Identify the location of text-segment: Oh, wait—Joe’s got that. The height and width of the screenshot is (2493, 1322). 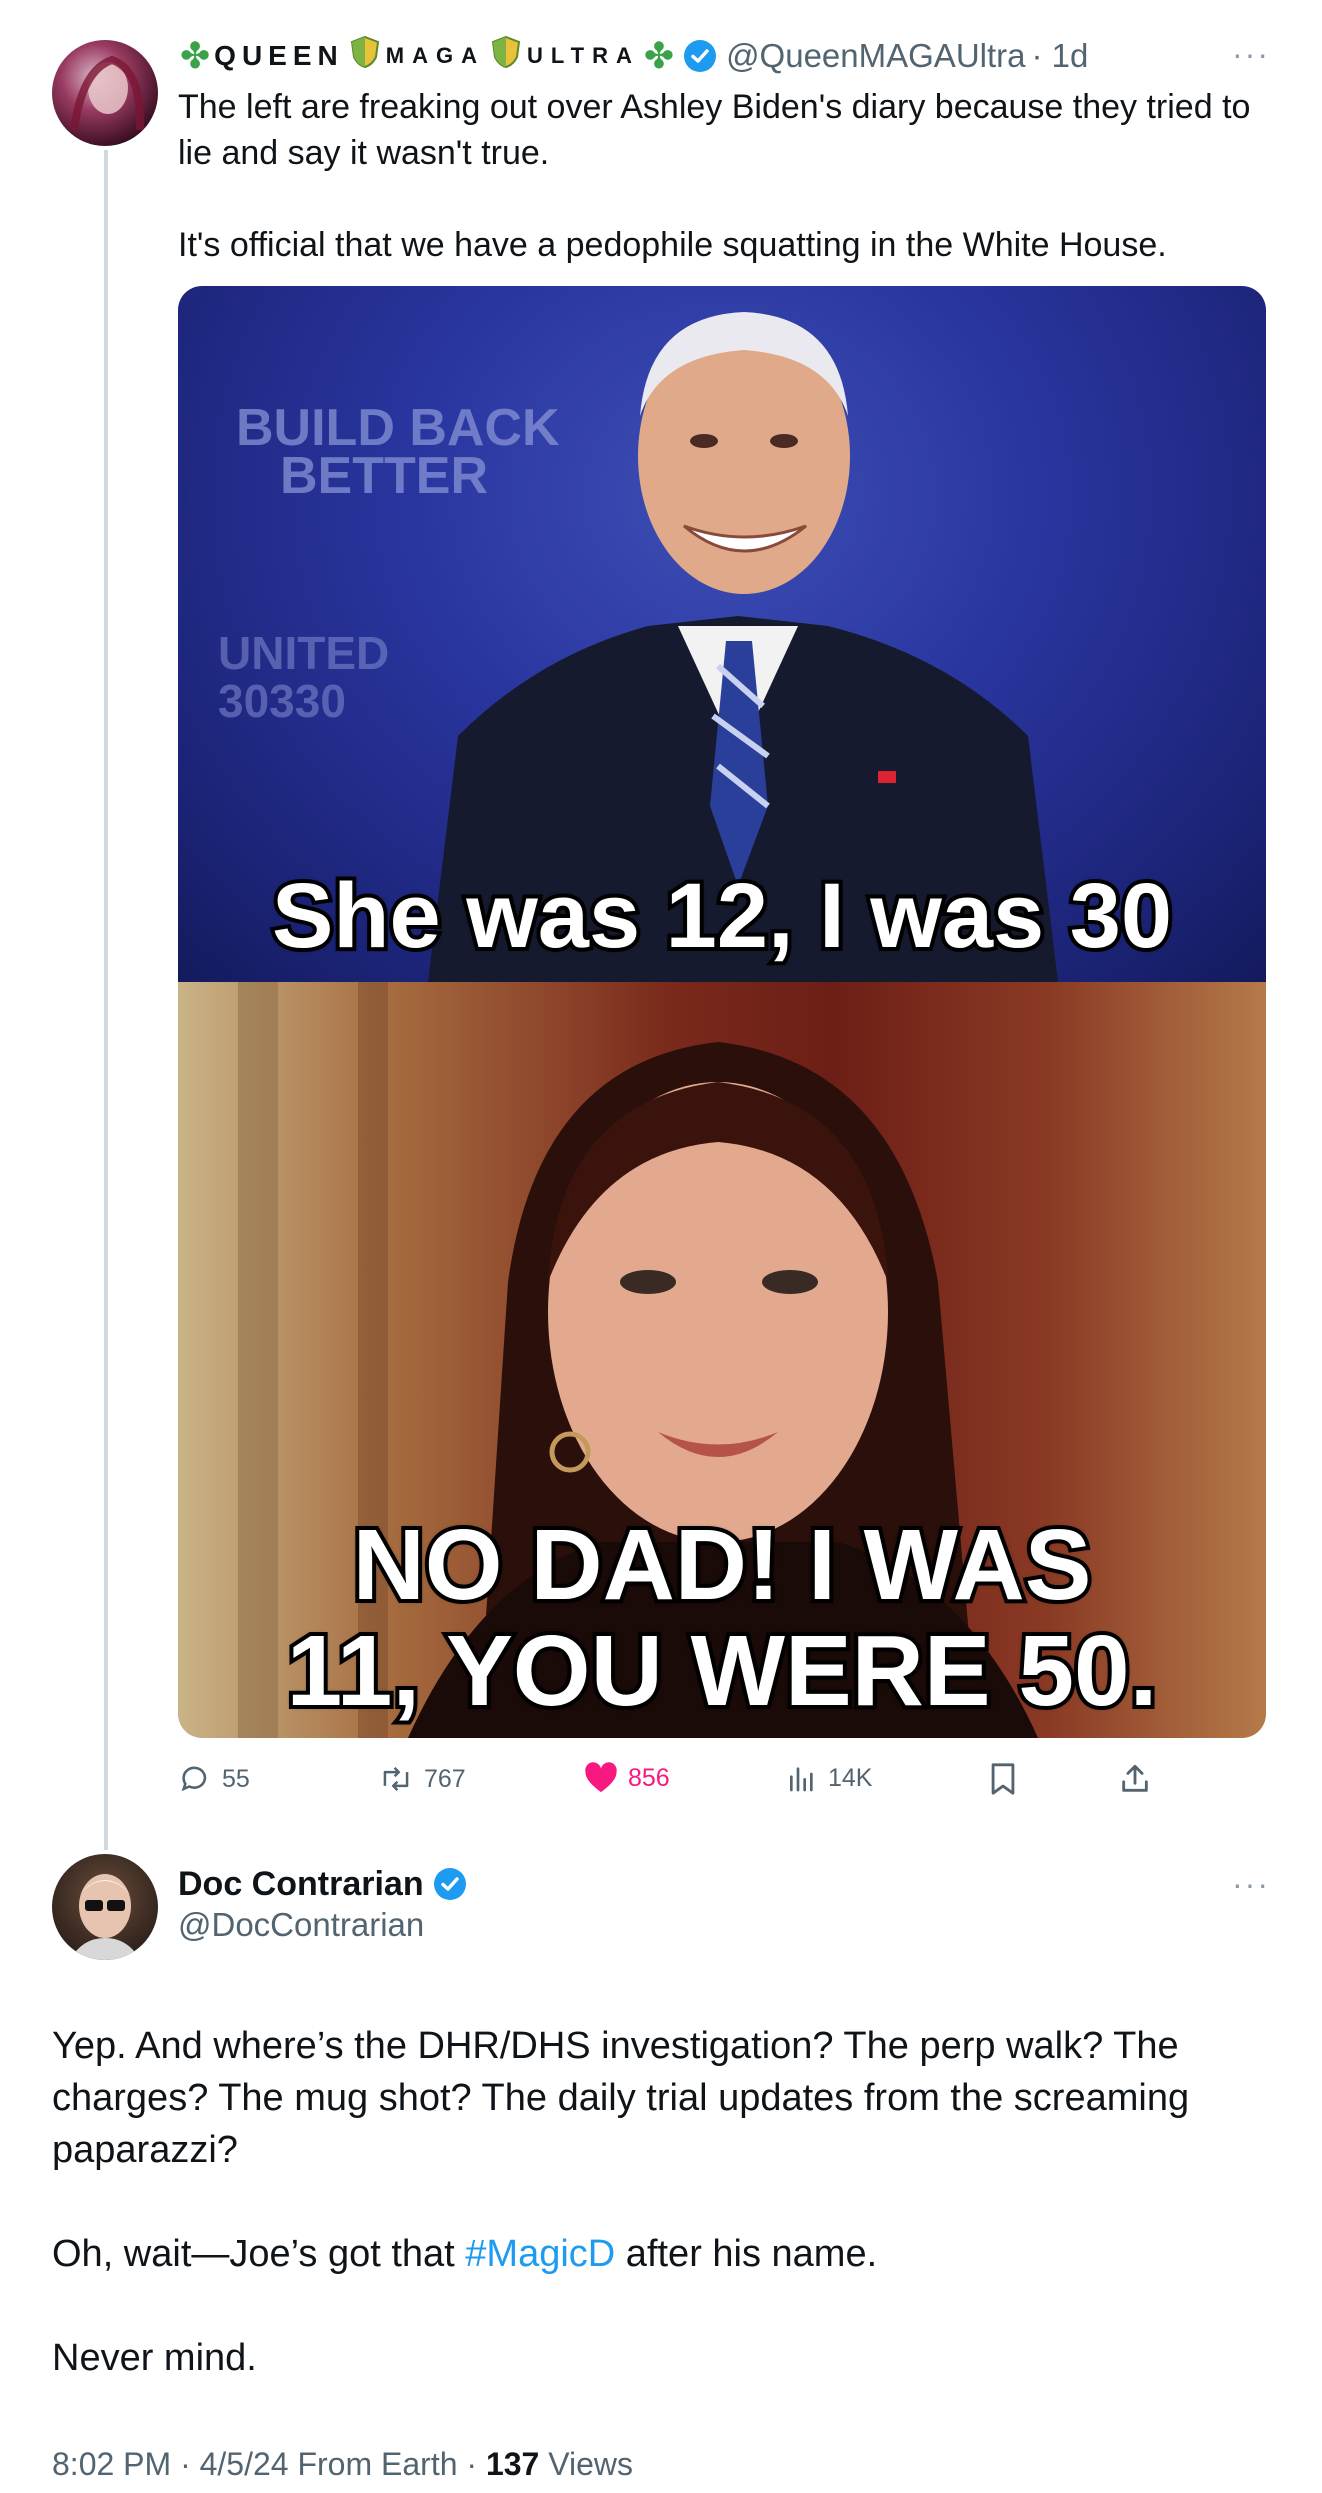
(259, 2254).